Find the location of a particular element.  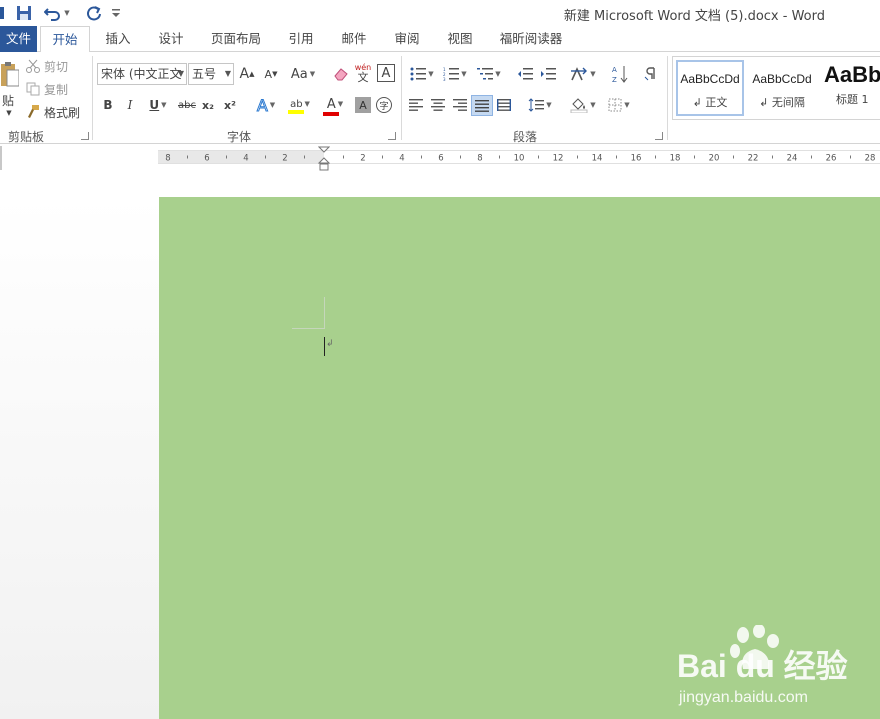

style-no-spacing-name: ↲ 无间隔 is located at coordinates (782, 102).